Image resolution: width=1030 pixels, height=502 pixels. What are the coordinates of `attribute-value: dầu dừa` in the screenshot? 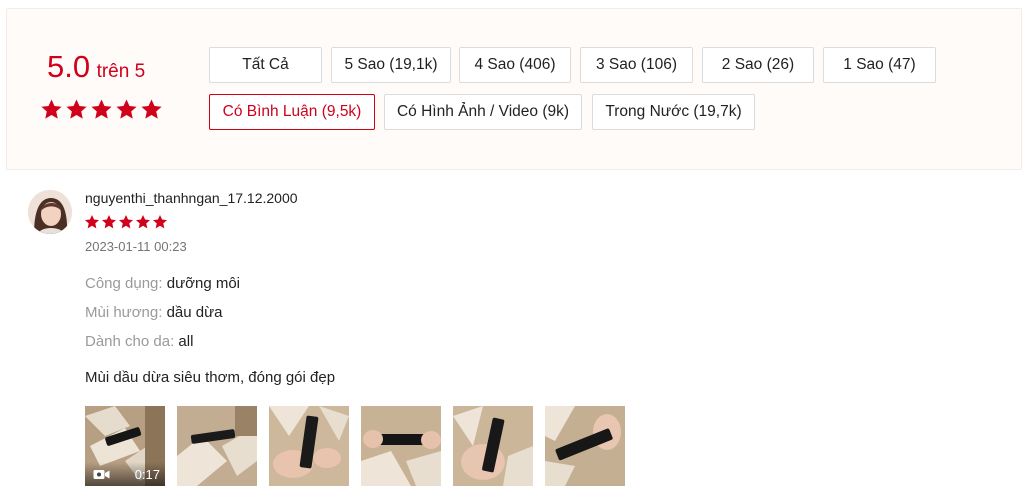 It's located at (194, 312).